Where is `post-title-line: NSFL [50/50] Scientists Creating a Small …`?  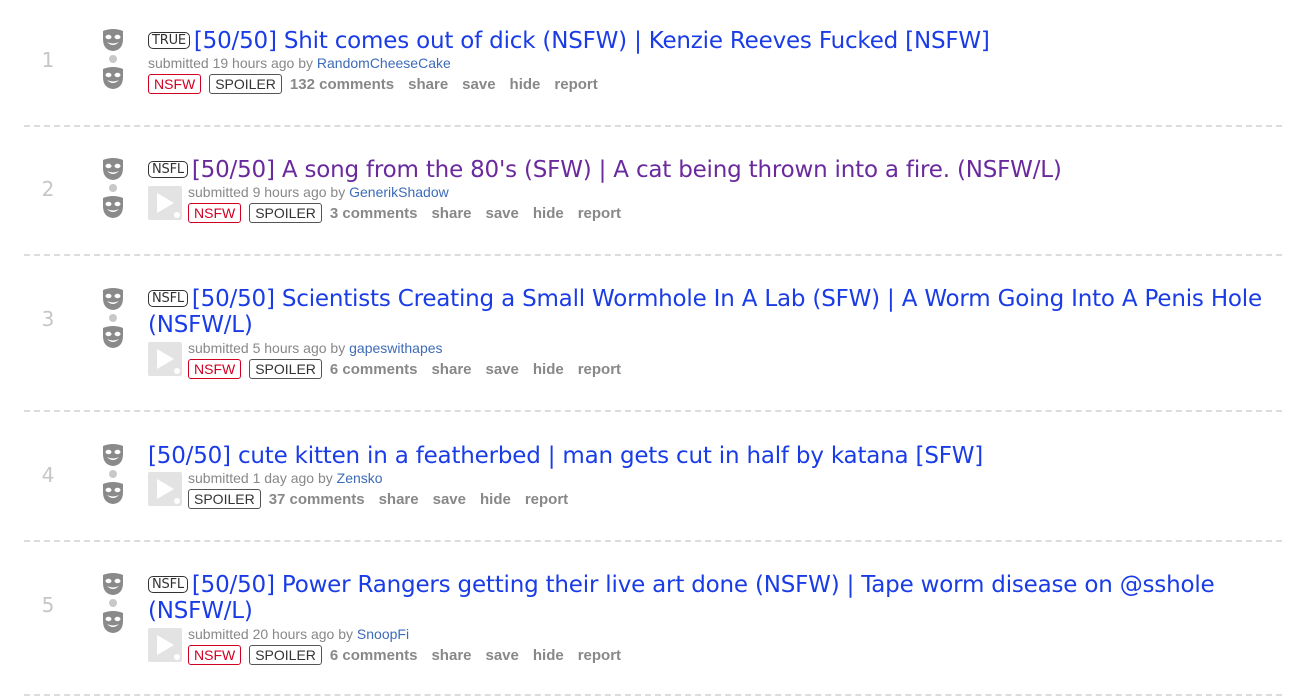
post-title-line: NSFL [50/50] Scientists Creating a Small … is located at coordinates (711, 312).